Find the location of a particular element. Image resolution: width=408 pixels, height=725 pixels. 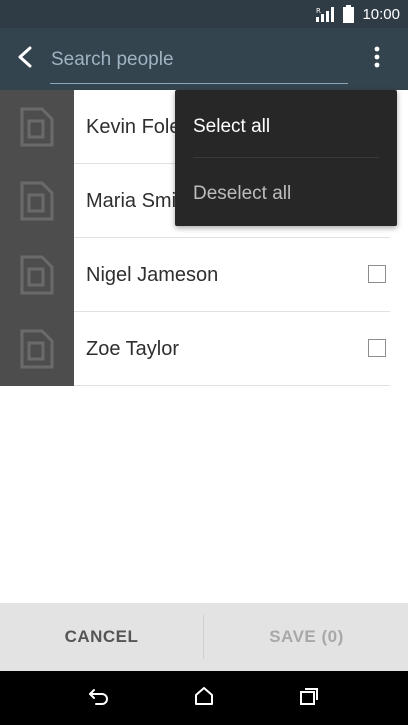

menu-item-select-all: Select all is located at coordinates (231, 127).